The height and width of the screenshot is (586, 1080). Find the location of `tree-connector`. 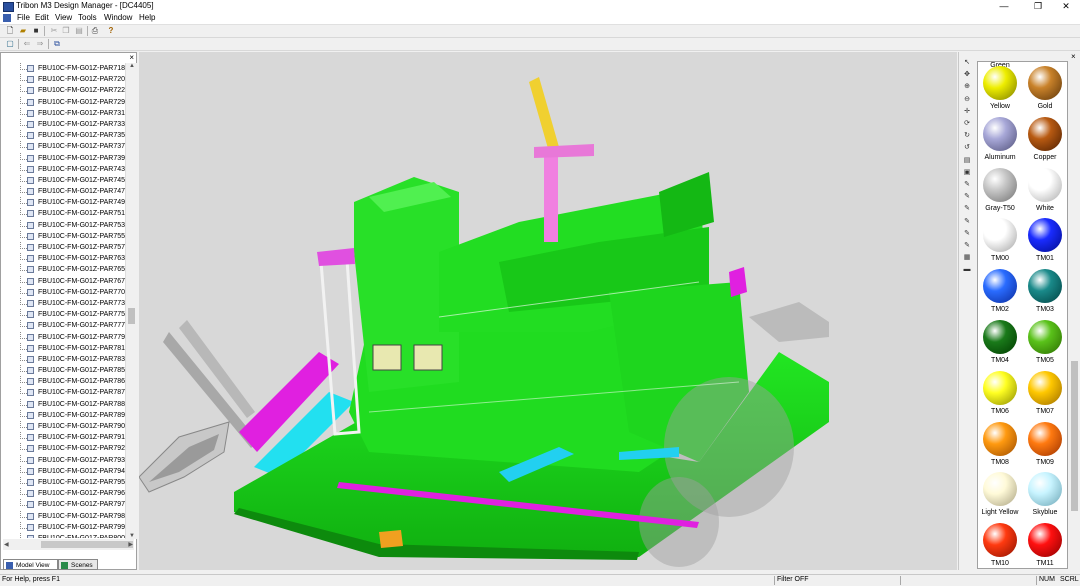

tree-connector is located at coordinates (23, 100).